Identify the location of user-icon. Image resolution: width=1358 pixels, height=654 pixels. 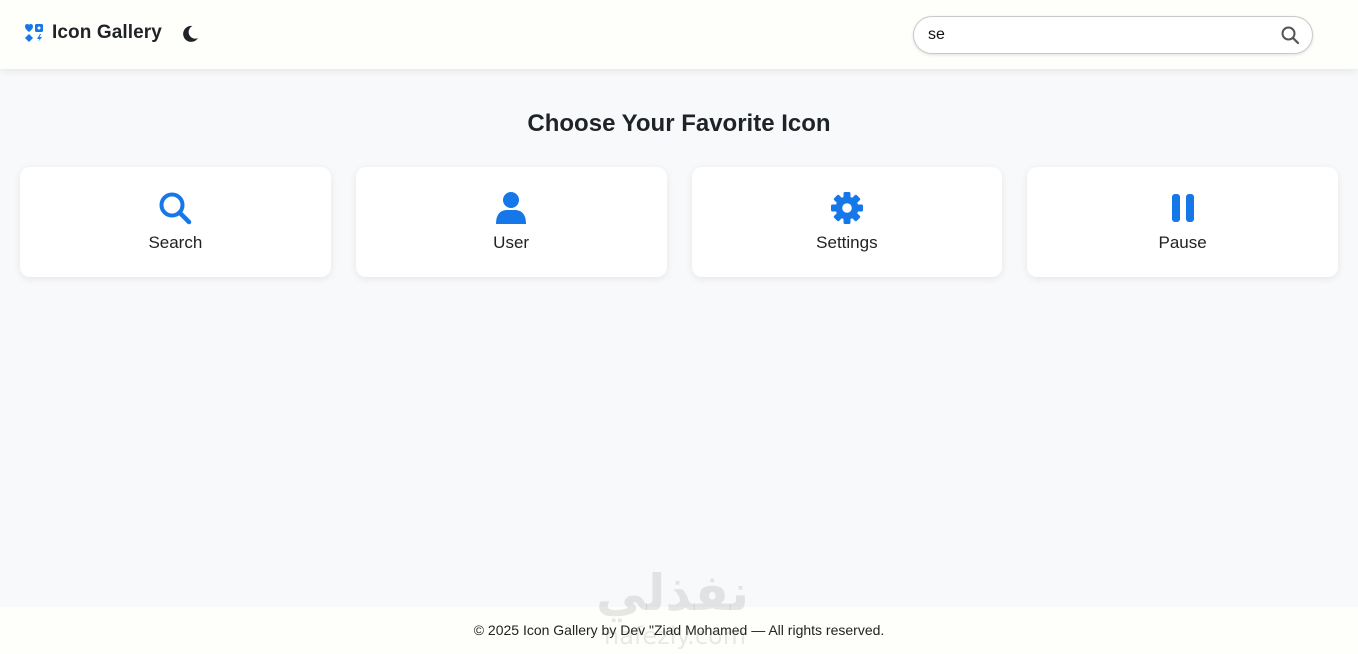
(511, 208).